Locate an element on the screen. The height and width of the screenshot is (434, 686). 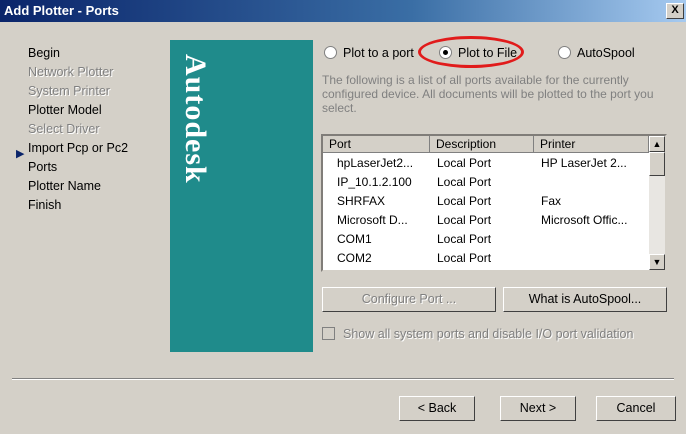
ports-list-header: Port Description Printer is located at coordinates (486, 144).